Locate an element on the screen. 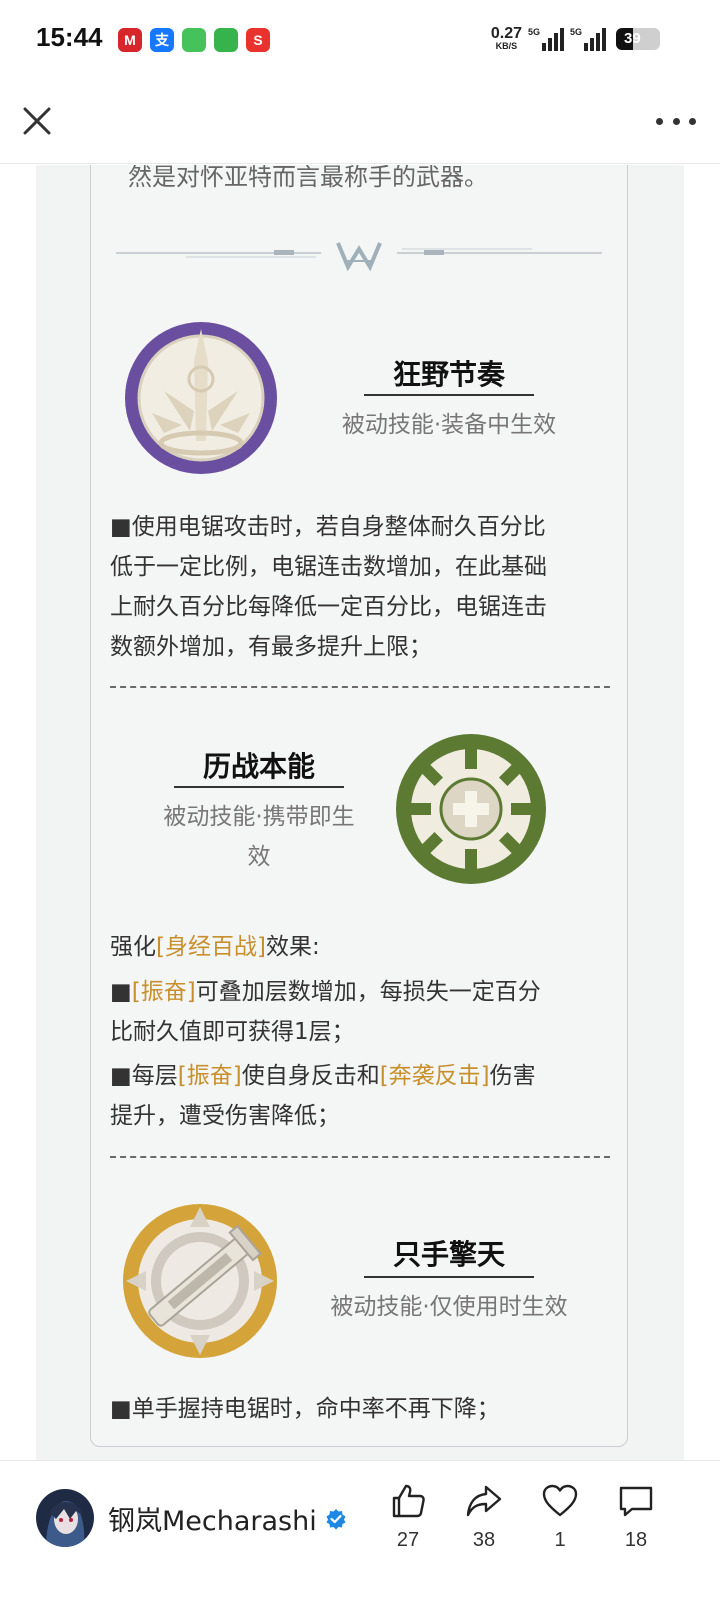  share-arrow-icon is located at coordinates (484, 1501).